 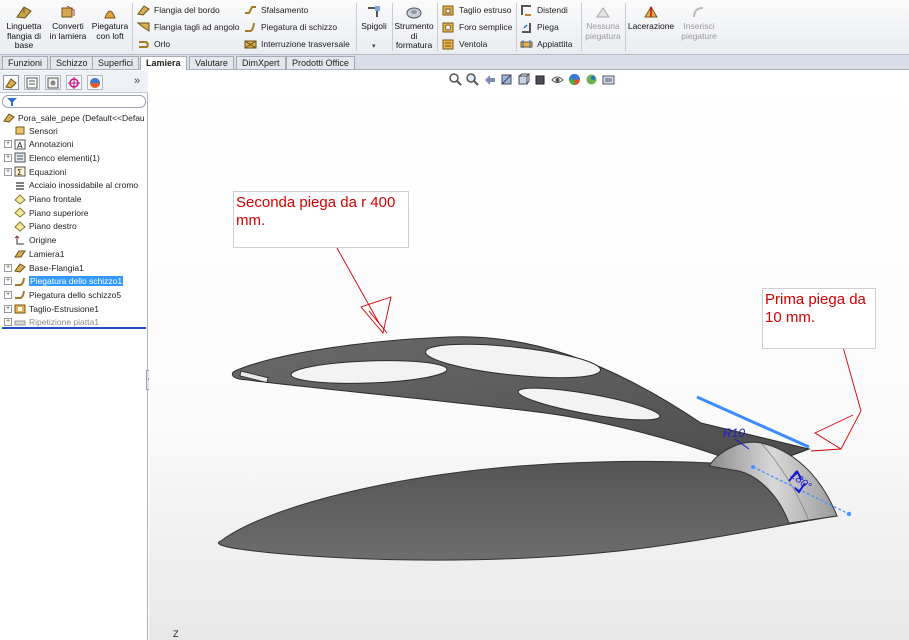 I want to click on tree-item: Piano superiore, so click(x=74, y=212).